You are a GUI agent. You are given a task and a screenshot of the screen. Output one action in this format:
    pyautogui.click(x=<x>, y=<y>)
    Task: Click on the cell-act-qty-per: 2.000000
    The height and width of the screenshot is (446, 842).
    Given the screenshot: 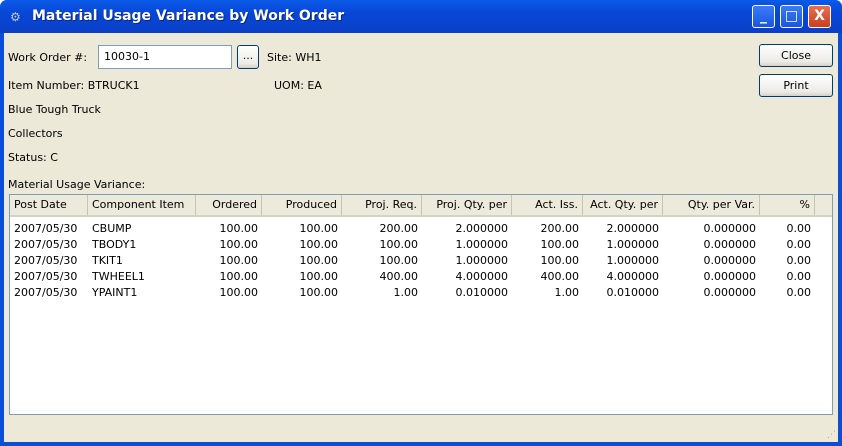 What is the action you would take?
    pyautogui.click(x=633, y=228)
    